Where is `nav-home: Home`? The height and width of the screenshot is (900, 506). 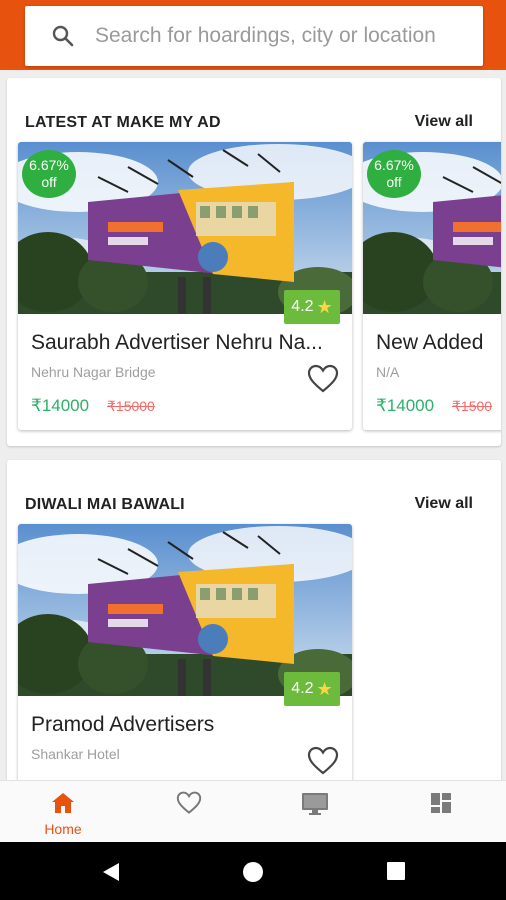
nav-home: Home is located at coordinates (63, 812).